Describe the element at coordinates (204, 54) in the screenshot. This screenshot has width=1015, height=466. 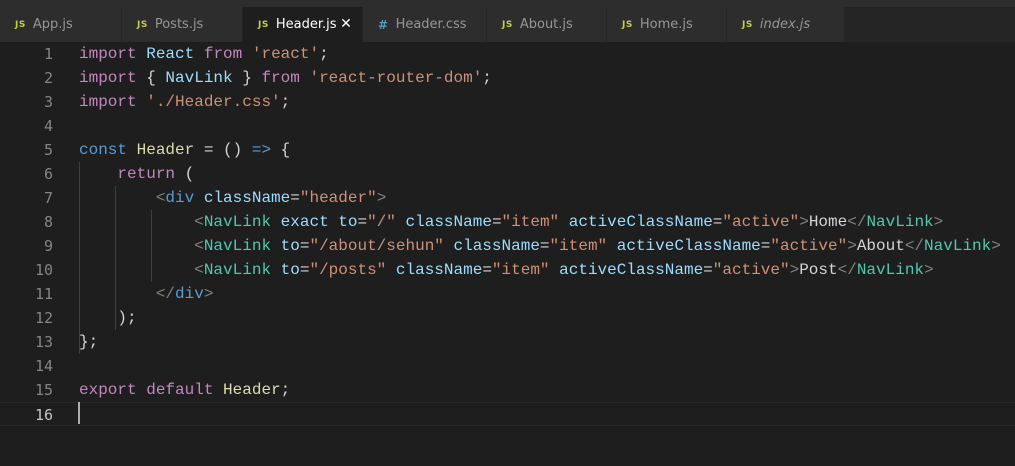
I see `code-text: import React from 'react';` at that location.